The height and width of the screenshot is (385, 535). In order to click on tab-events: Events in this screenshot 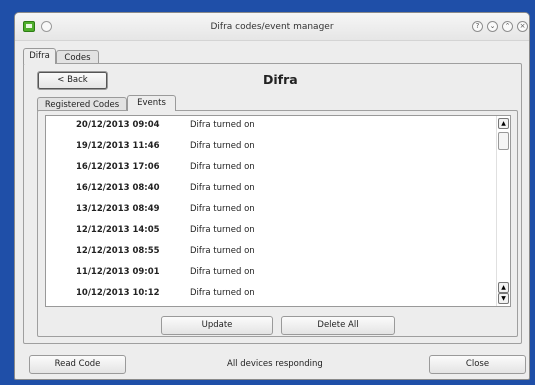, I will do `click(151, 103)`.